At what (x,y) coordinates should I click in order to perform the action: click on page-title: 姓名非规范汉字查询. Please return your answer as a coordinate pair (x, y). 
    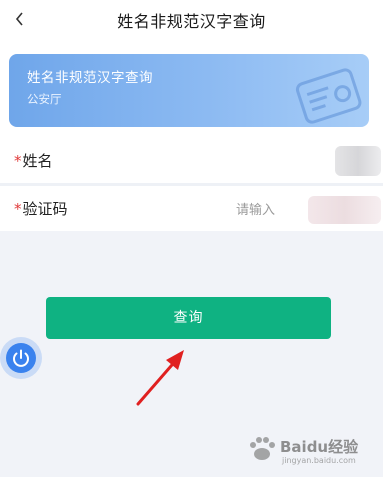
    Looking at the image, I should click on (191, 21).